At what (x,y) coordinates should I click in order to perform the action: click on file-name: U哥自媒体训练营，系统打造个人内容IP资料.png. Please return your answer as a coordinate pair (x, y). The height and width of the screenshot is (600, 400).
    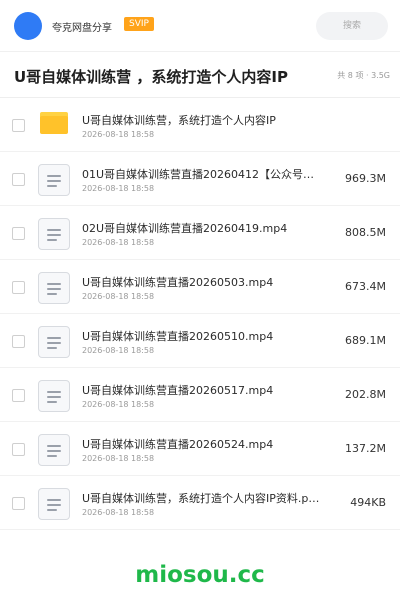
    Looking at the image, I should click on (202, 498).